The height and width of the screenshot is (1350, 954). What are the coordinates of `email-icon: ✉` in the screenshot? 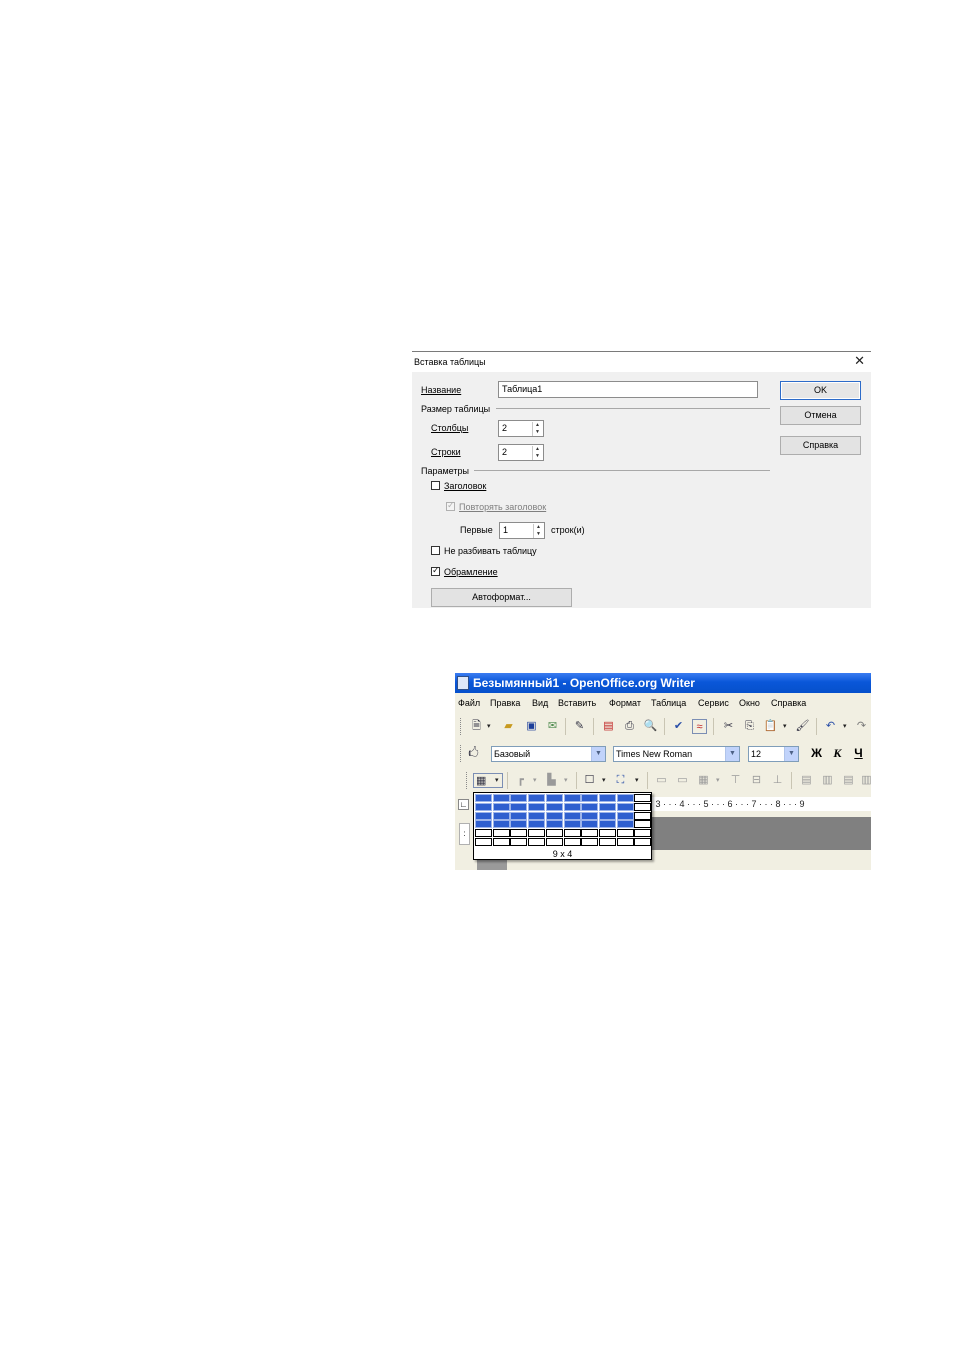 It's located at (552, 726).